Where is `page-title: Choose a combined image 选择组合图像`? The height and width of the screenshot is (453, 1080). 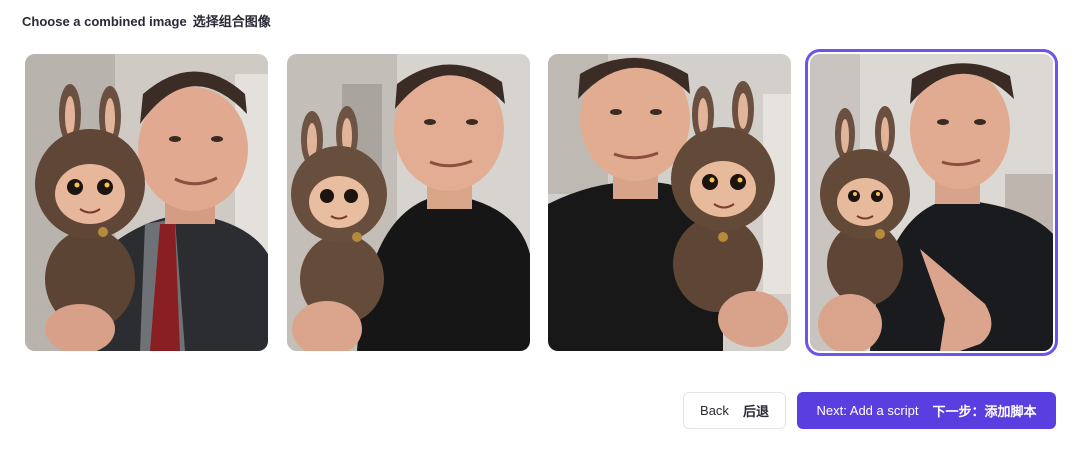
page-title: Choose a combined image 选择组合图像 is located at coordinates (146, 20).